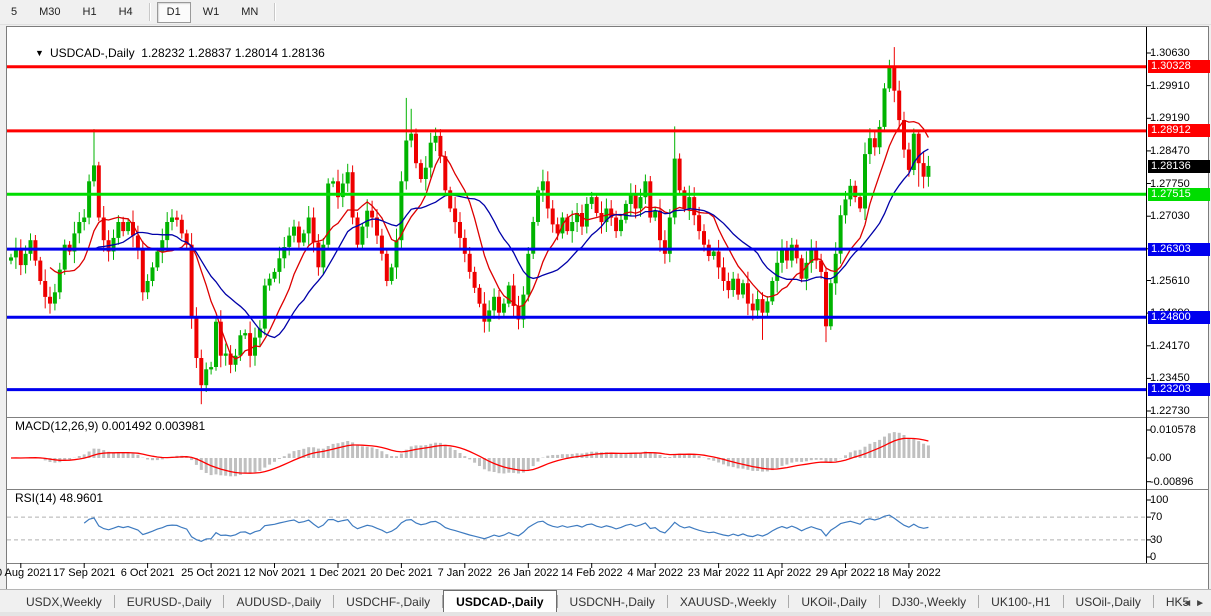  Describe the element at coordinates (591, 573) in the screenshot. I see `date-tick-label: 14 Feb 2022` at that location.